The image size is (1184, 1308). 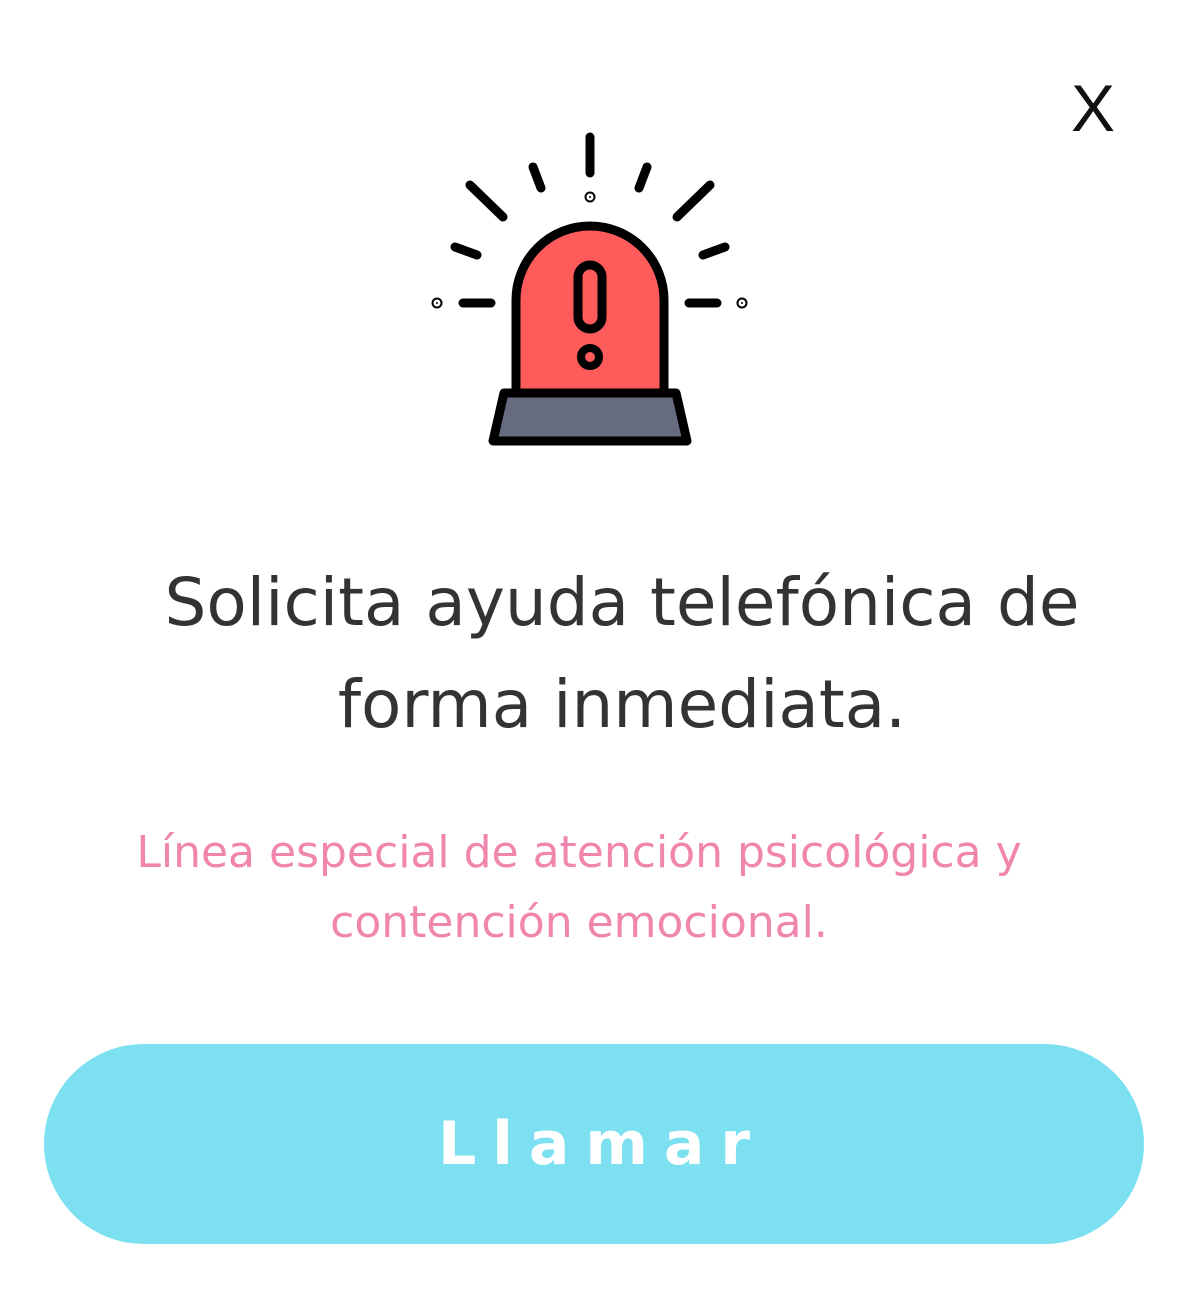 What do you see at coordinates (602, 1144) in the screenshot?
I see `call-button-label: Llamar` at bounding box center [602, 1144].